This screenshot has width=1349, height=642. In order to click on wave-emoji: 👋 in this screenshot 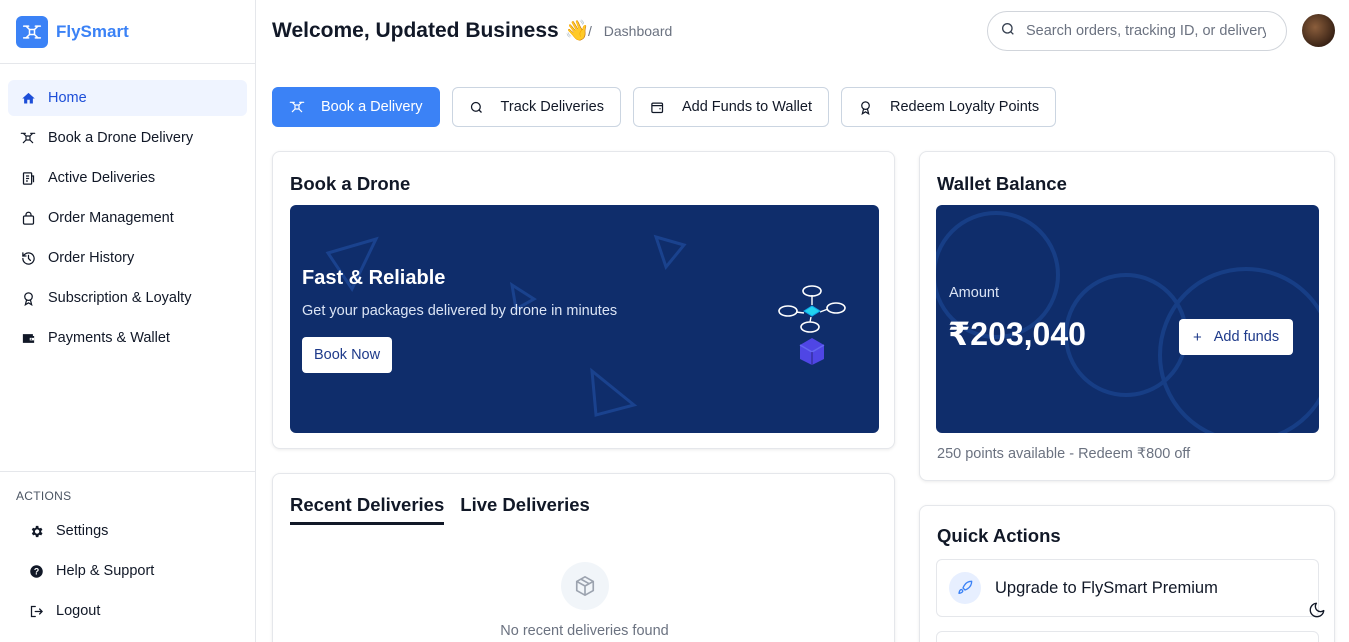, I will do `click(577, 31)`.